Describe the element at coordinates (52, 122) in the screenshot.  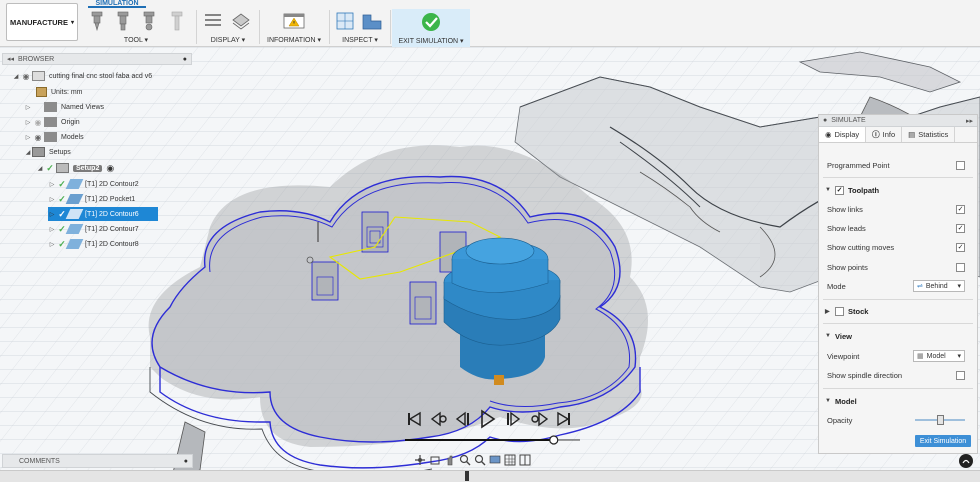
I see `tree-item-origin: ▷ ◉ Origin` at that location.